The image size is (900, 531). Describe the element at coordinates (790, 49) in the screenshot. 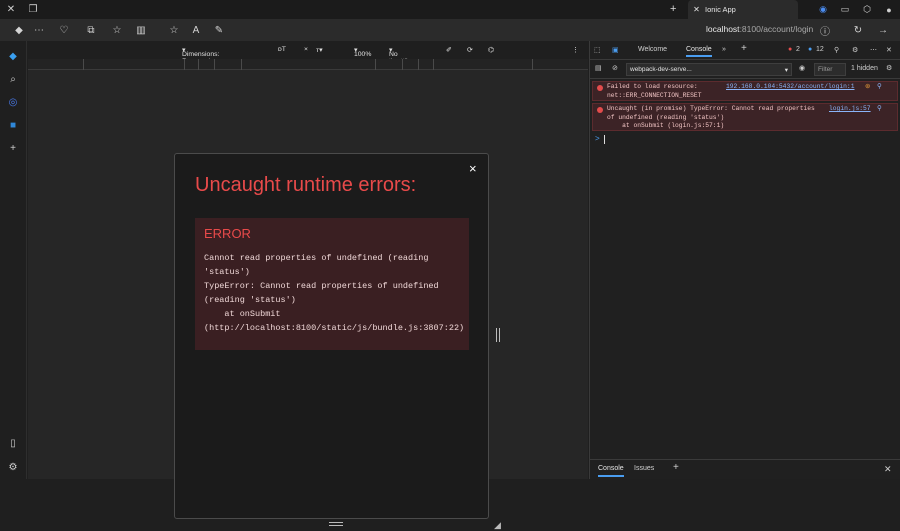

I see `error-count-icon: ●` at that location.